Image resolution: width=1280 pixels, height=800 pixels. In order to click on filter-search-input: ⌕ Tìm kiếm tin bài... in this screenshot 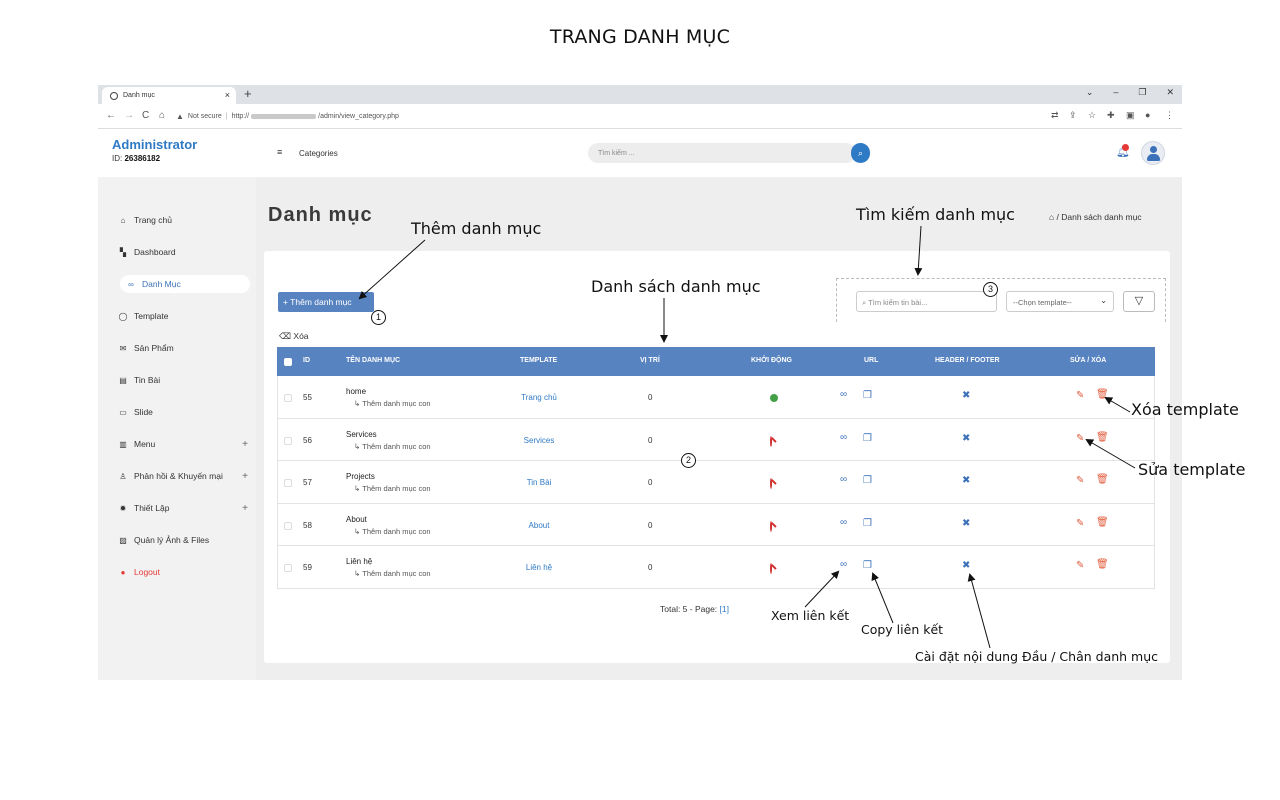, I will do `click(926, 301)`.